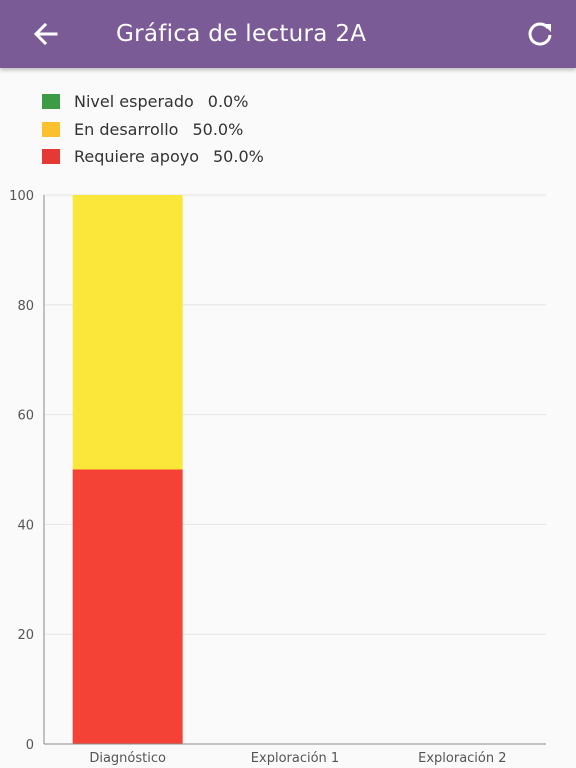 Image resolution: width=576 pixels, height=768 pixels. What do you see at coordinates (228, 102) in the screenshot?
I see `legend-value: 0.0%` at bounding box center [228, 102].